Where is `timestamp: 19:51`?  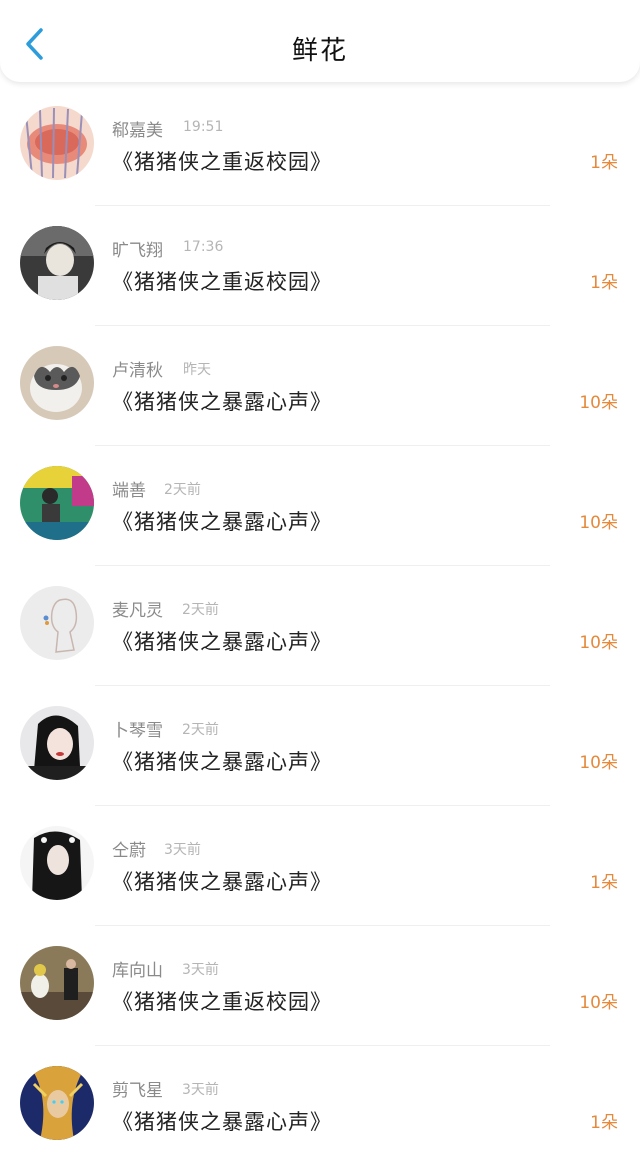 timestamp: 19:51 is located at coordinates (203, 127).